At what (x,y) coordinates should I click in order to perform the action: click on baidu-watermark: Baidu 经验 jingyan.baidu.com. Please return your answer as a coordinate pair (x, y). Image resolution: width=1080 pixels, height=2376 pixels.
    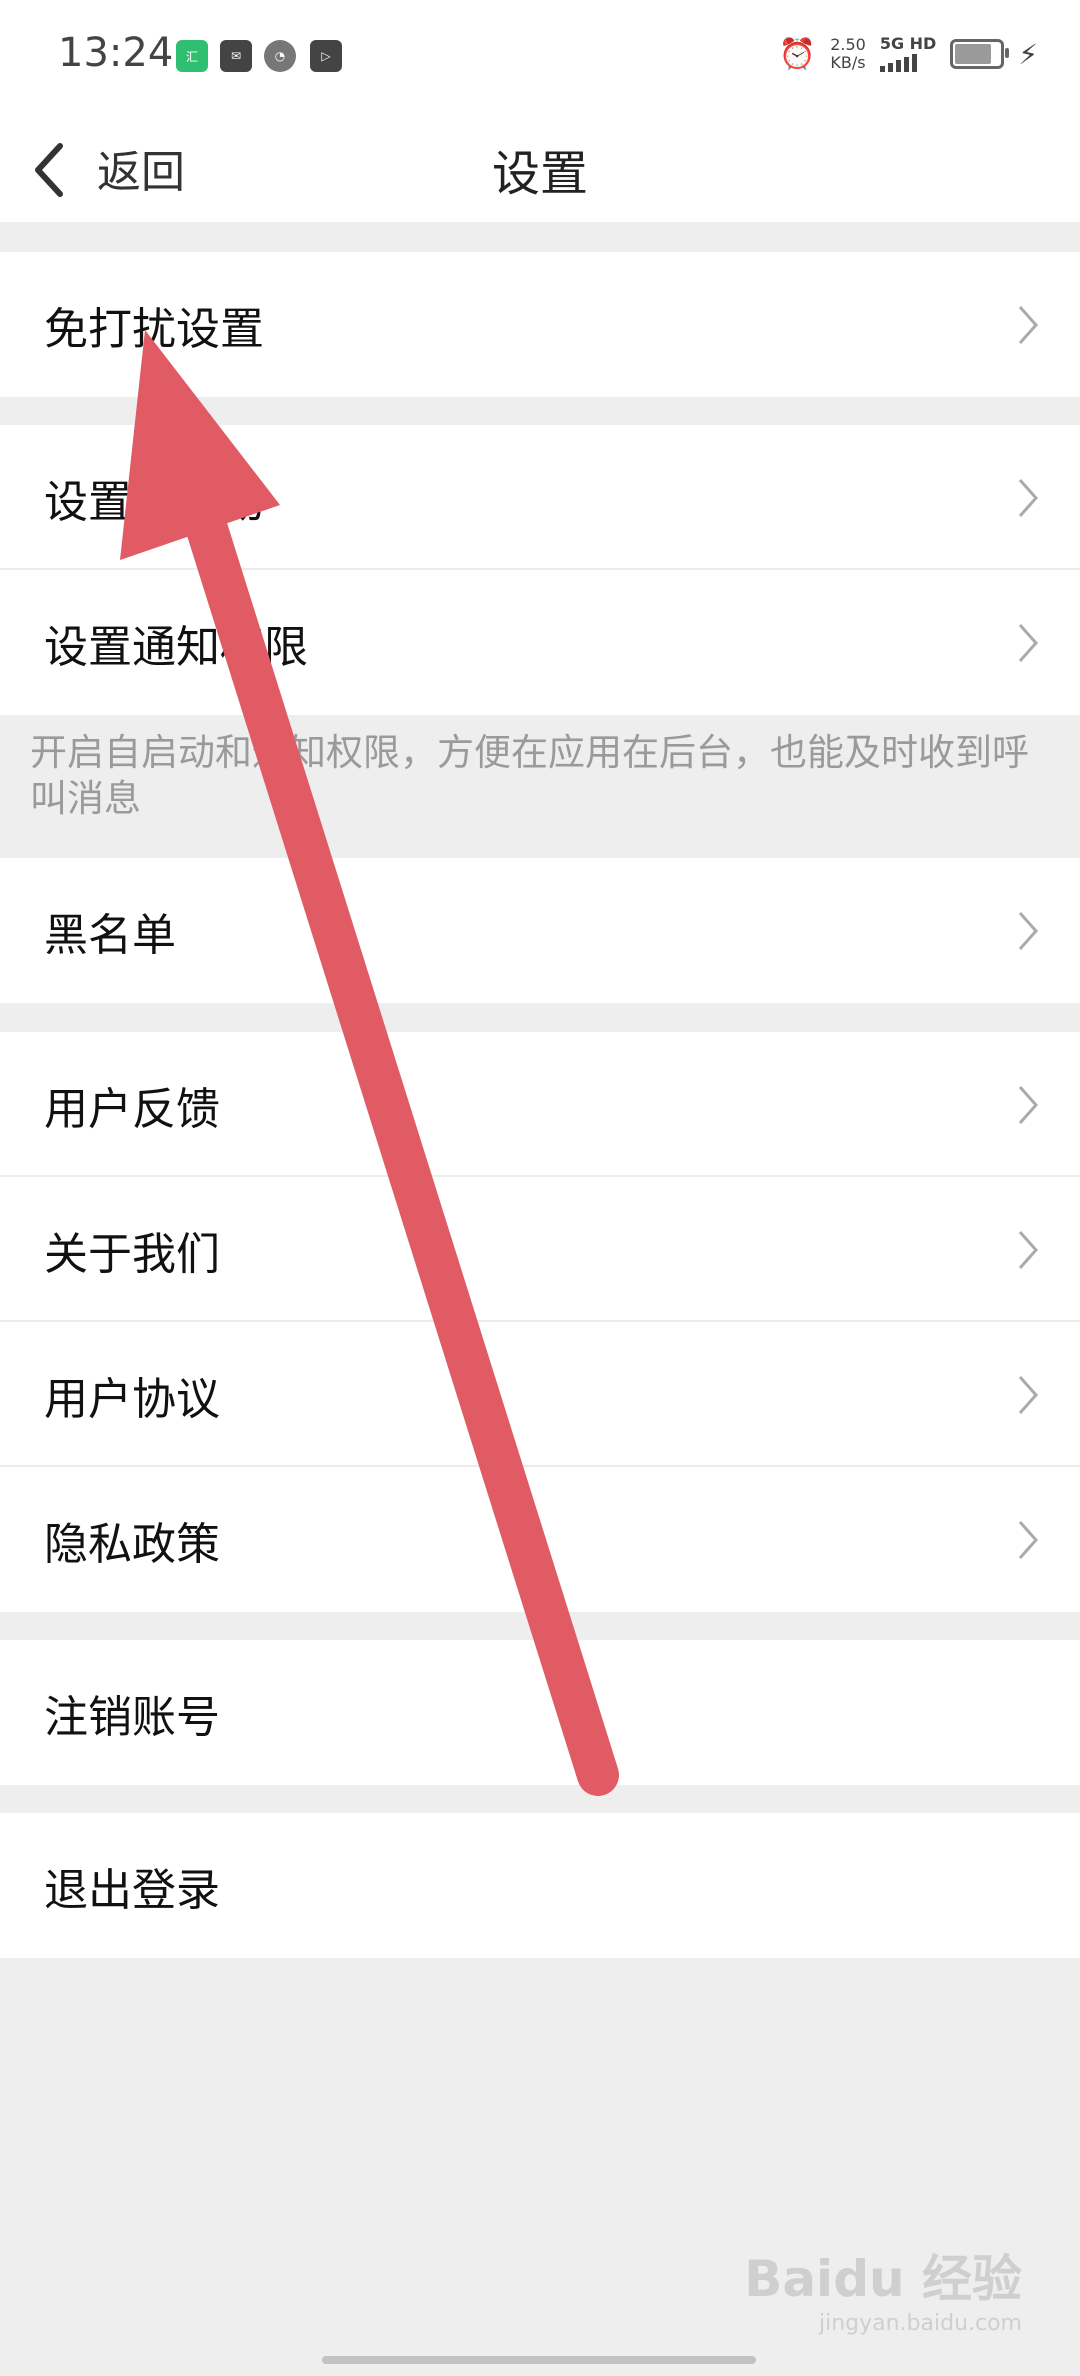
    Looking at the image, I should click on (883, 2287).